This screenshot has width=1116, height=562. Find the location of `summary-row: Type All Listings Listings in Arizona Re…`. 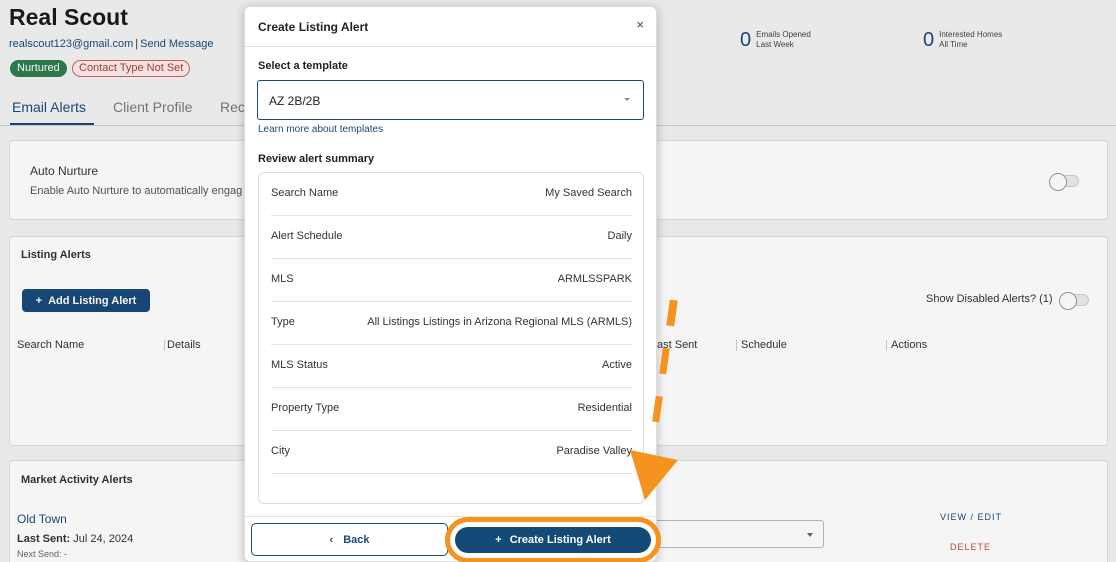

summary-row: Type All Listings Listings in Arizona Re… is located at coordinates (451, 323).